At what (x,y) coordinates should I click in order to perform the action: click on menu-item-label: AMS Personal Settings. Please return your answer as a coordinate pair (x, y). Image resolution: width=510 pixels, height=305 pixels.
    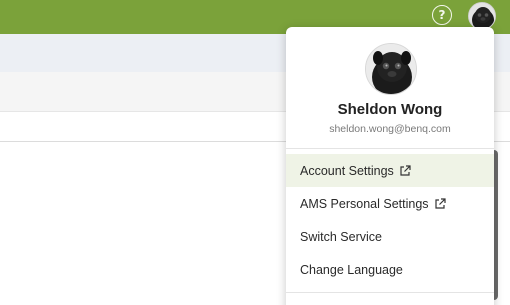
    Looking at the image, I should click on (364, 203).